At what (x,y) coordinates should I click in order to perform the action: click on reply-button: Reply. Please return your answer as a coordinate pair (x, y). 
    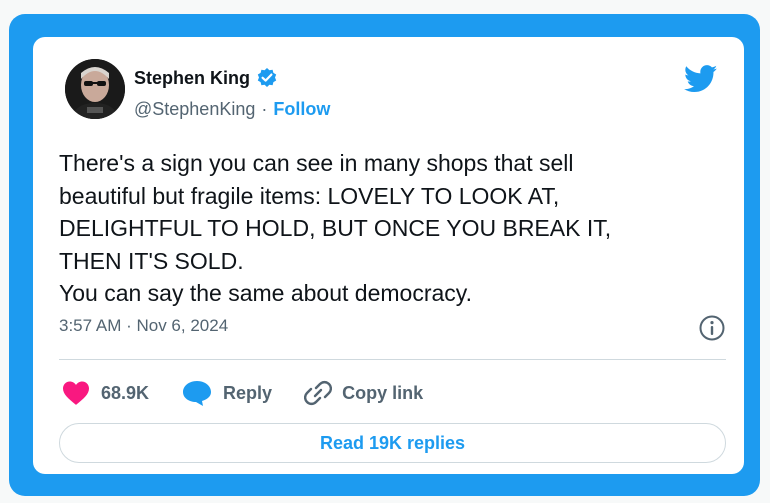
    Looking at the image, I should click on (226, 393).